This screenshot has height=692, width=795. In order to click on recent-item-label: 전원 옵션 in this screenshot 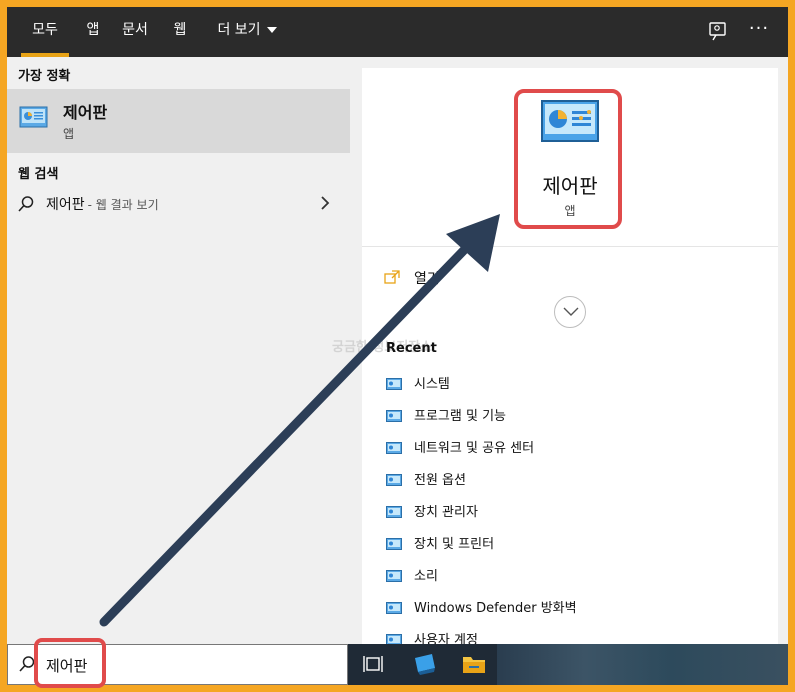, I will do `click(440, 480)`.